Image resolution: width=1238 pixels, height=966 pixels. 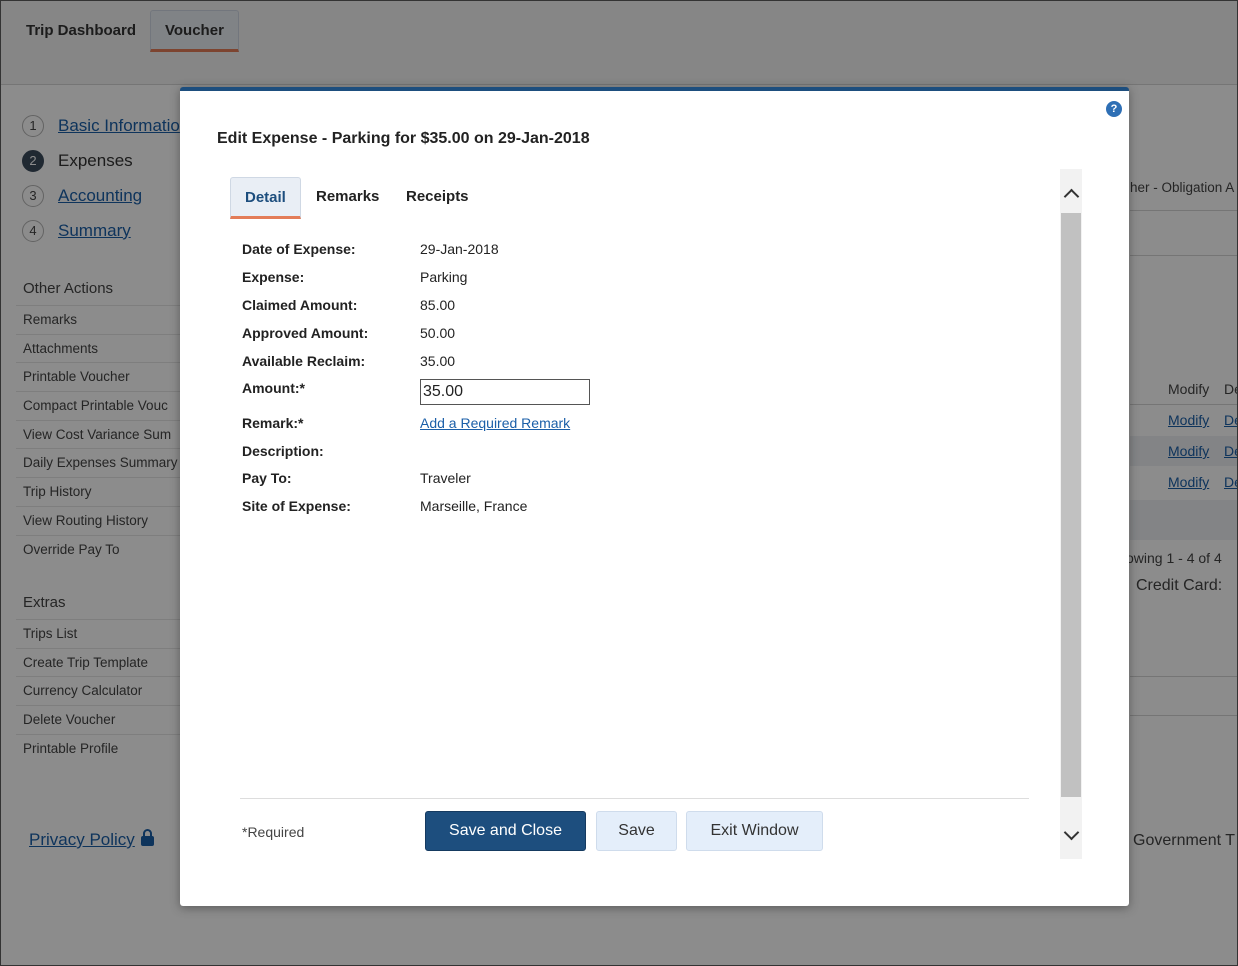 I want to click on date-of-expense-value: 29-Jan-2018, so click(x=459, y=249).